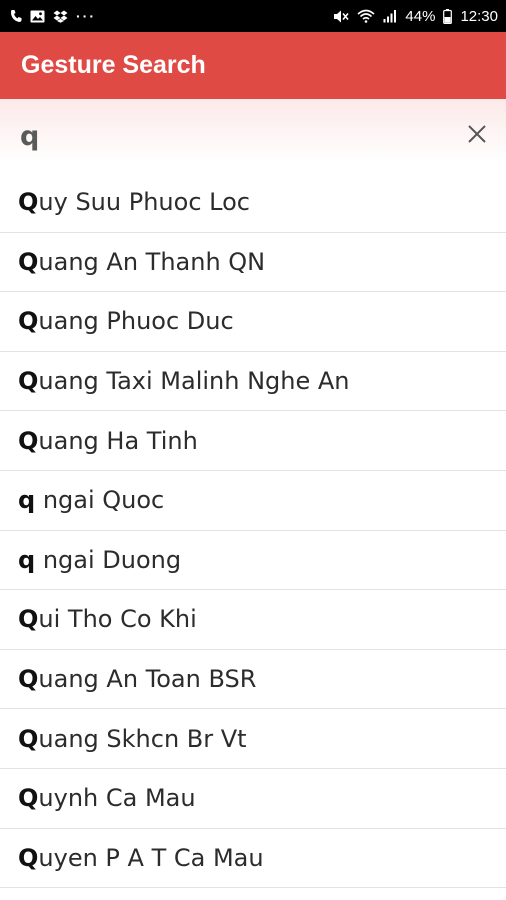 This screenshot has height=900, width=506. What do you see at coordinates (60, 16) in the screenshot?
I see `dropbox-icon` at bounding box center [60, 16].